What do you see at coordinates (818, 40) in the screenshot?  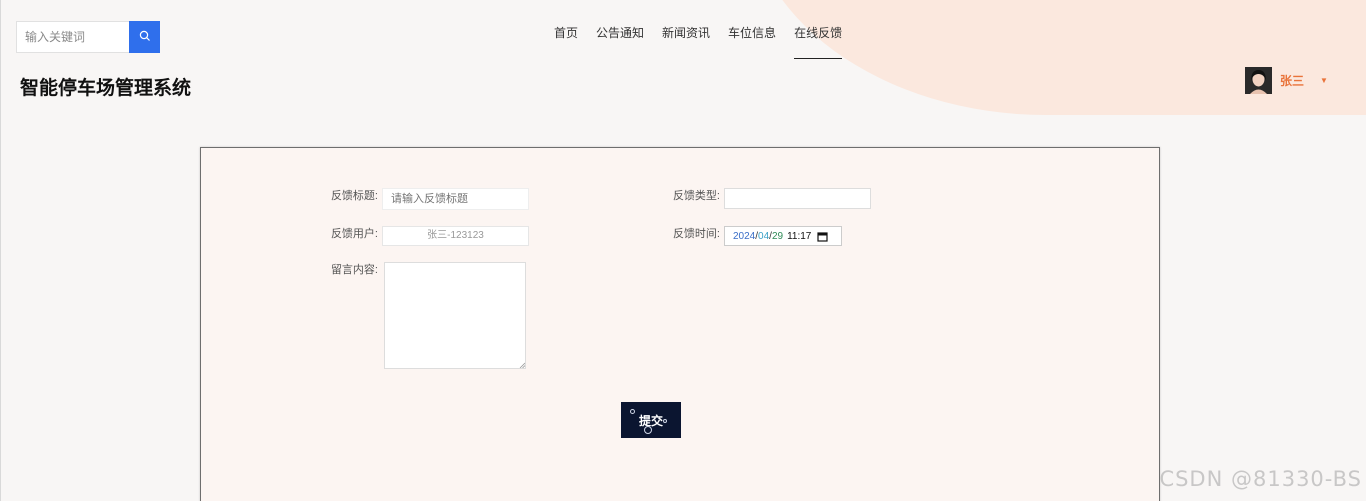 I see `nav-item-feedback: 在线反馈` at bounding box center [818, 40].